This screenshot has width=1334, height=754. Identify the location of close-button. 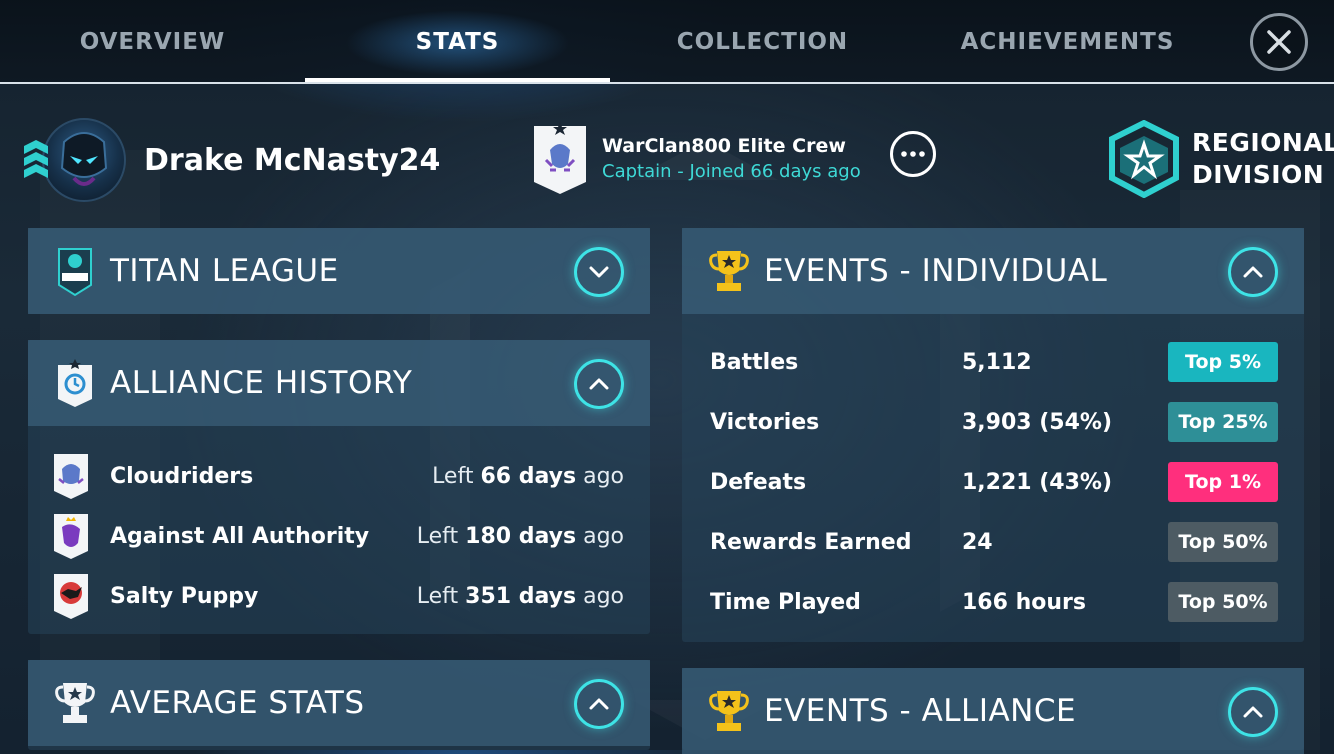
(1279, 42).